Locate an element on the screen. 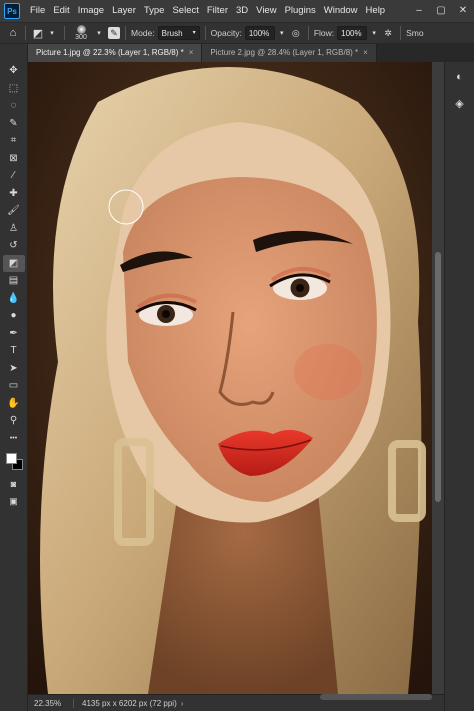 The height and width of the screenshot is (711, 474). zoom-icon: ⚲ is located at coordinates (14, 421).